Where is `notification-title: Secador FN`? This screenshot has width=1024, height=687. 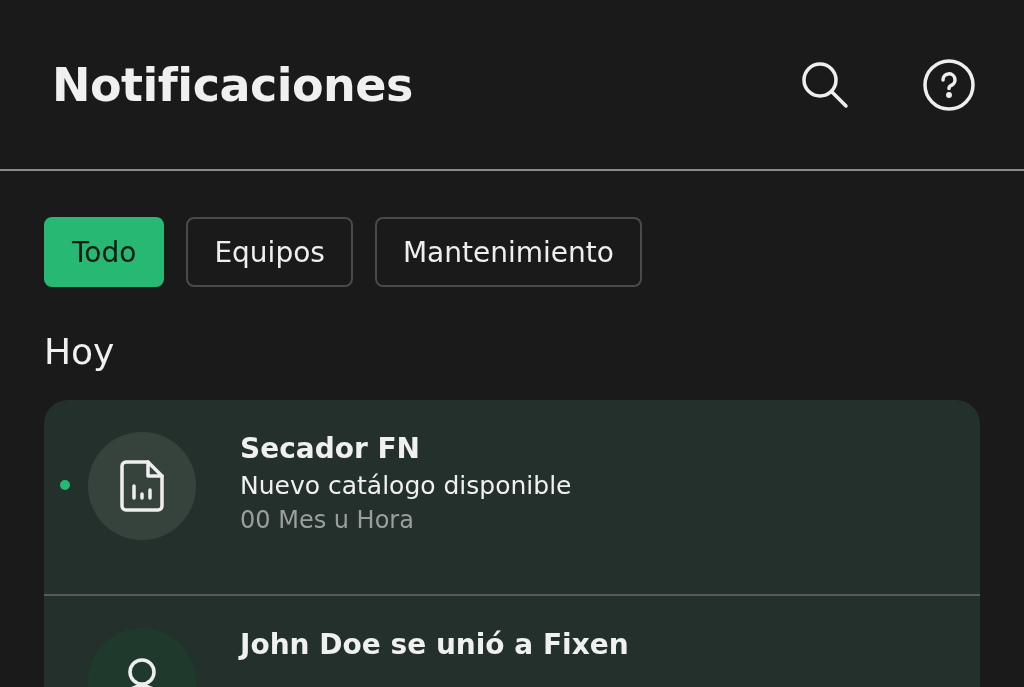 notification-title: Secador FN is located at coordinates (331, 448).